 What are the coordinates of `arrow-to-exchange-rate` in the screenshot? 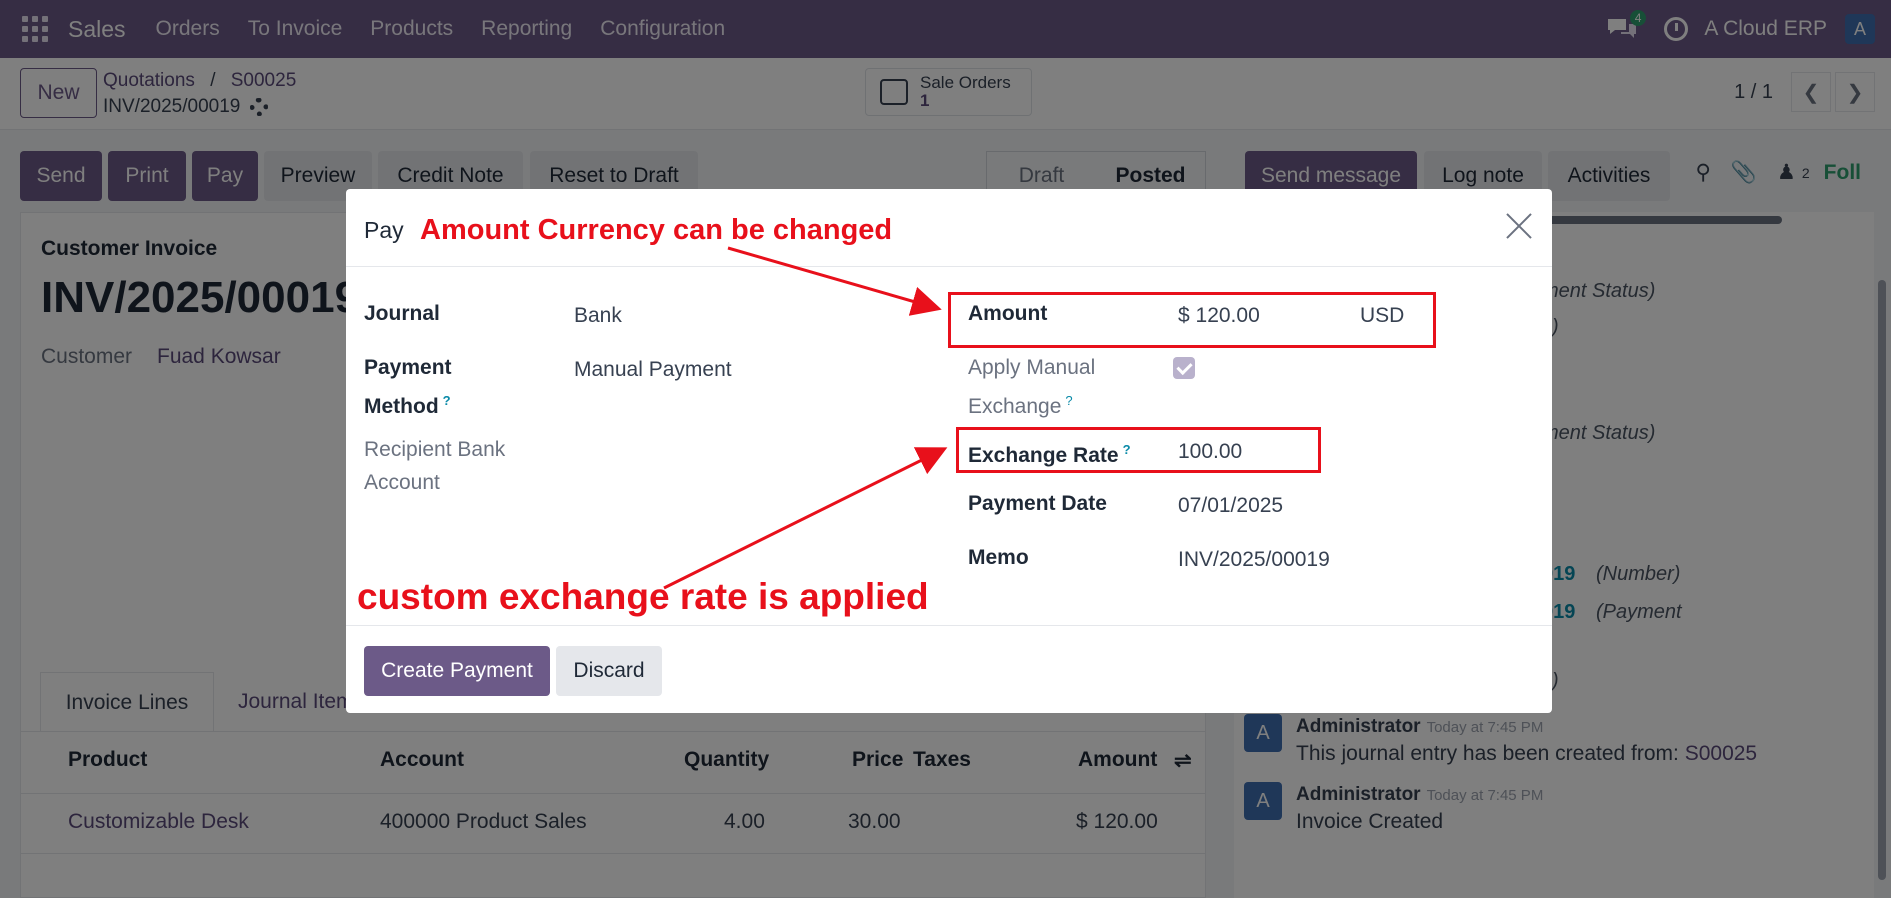 It's located at (805, 518).